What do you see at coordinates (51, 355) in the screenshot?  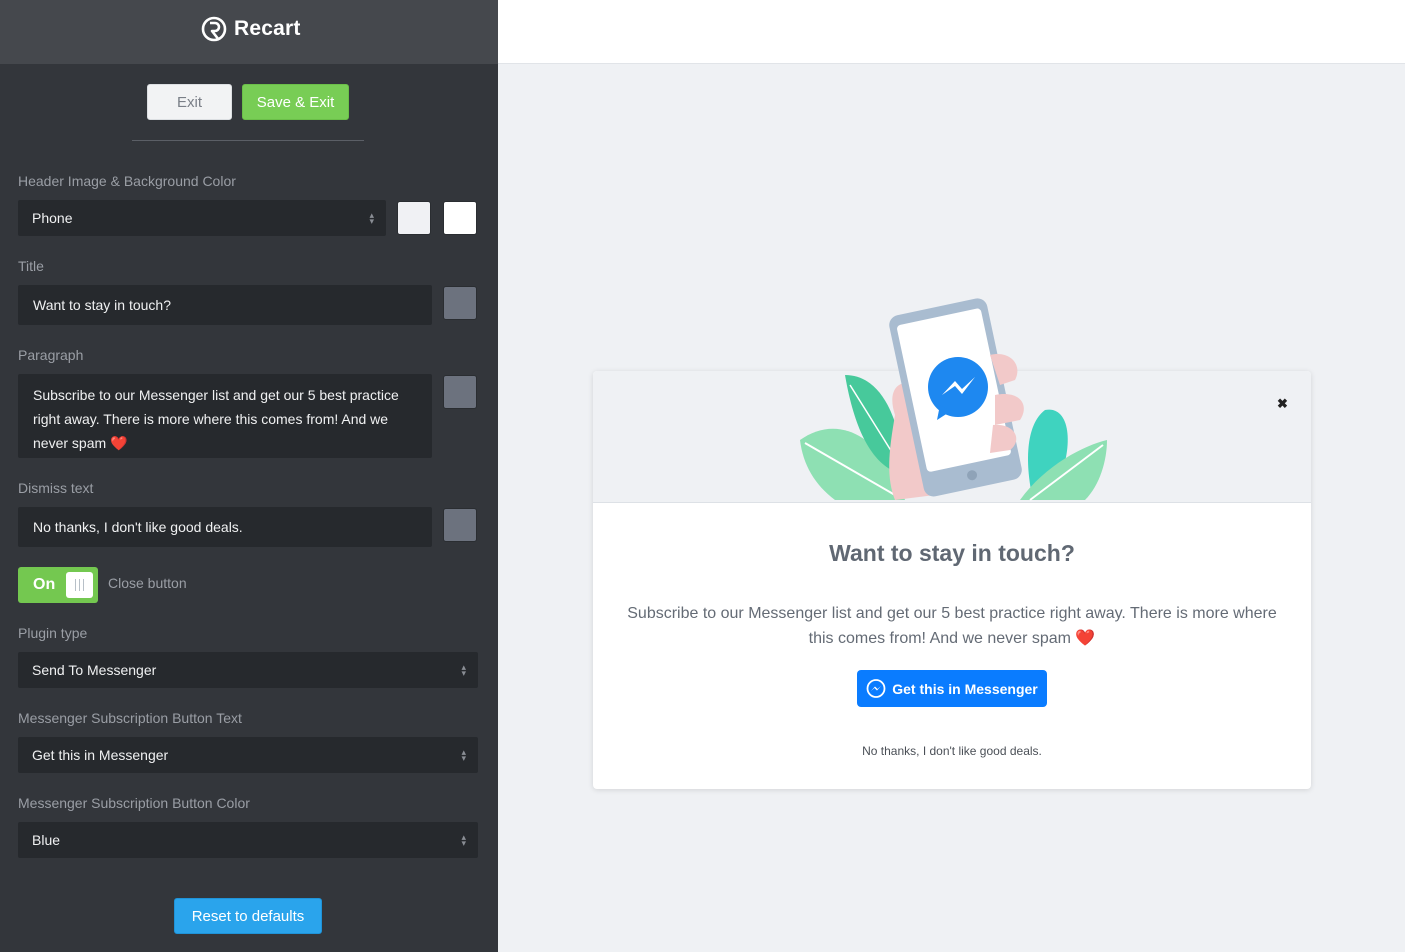 I see `paragraph-label: Paragraph` at bounding box center [51, 355].